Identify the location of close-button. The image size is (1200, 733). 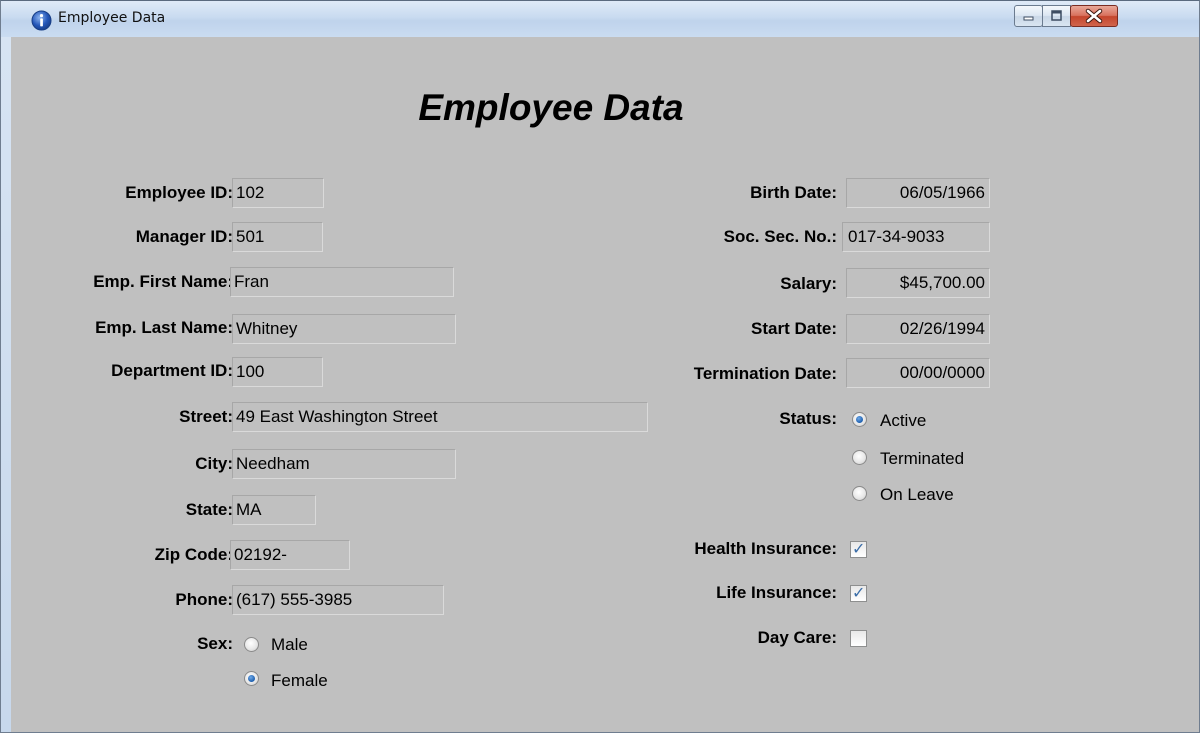
(1094, 16).